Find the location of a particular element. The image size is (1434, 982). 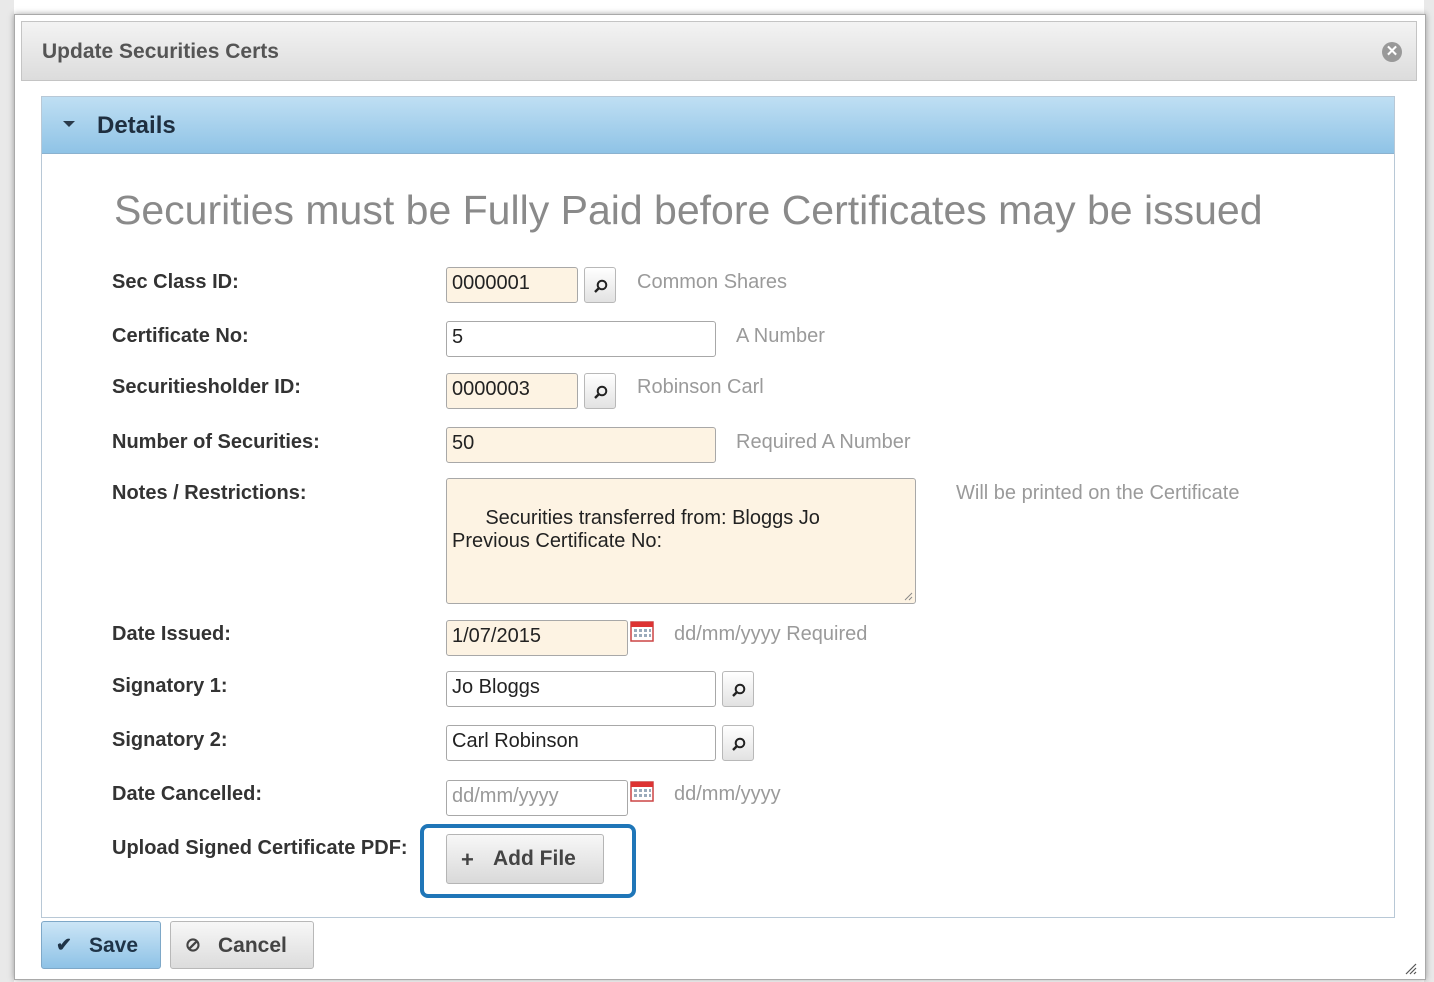

signatory-2-label: Signatory 2: is located at coordinates (170, 740).